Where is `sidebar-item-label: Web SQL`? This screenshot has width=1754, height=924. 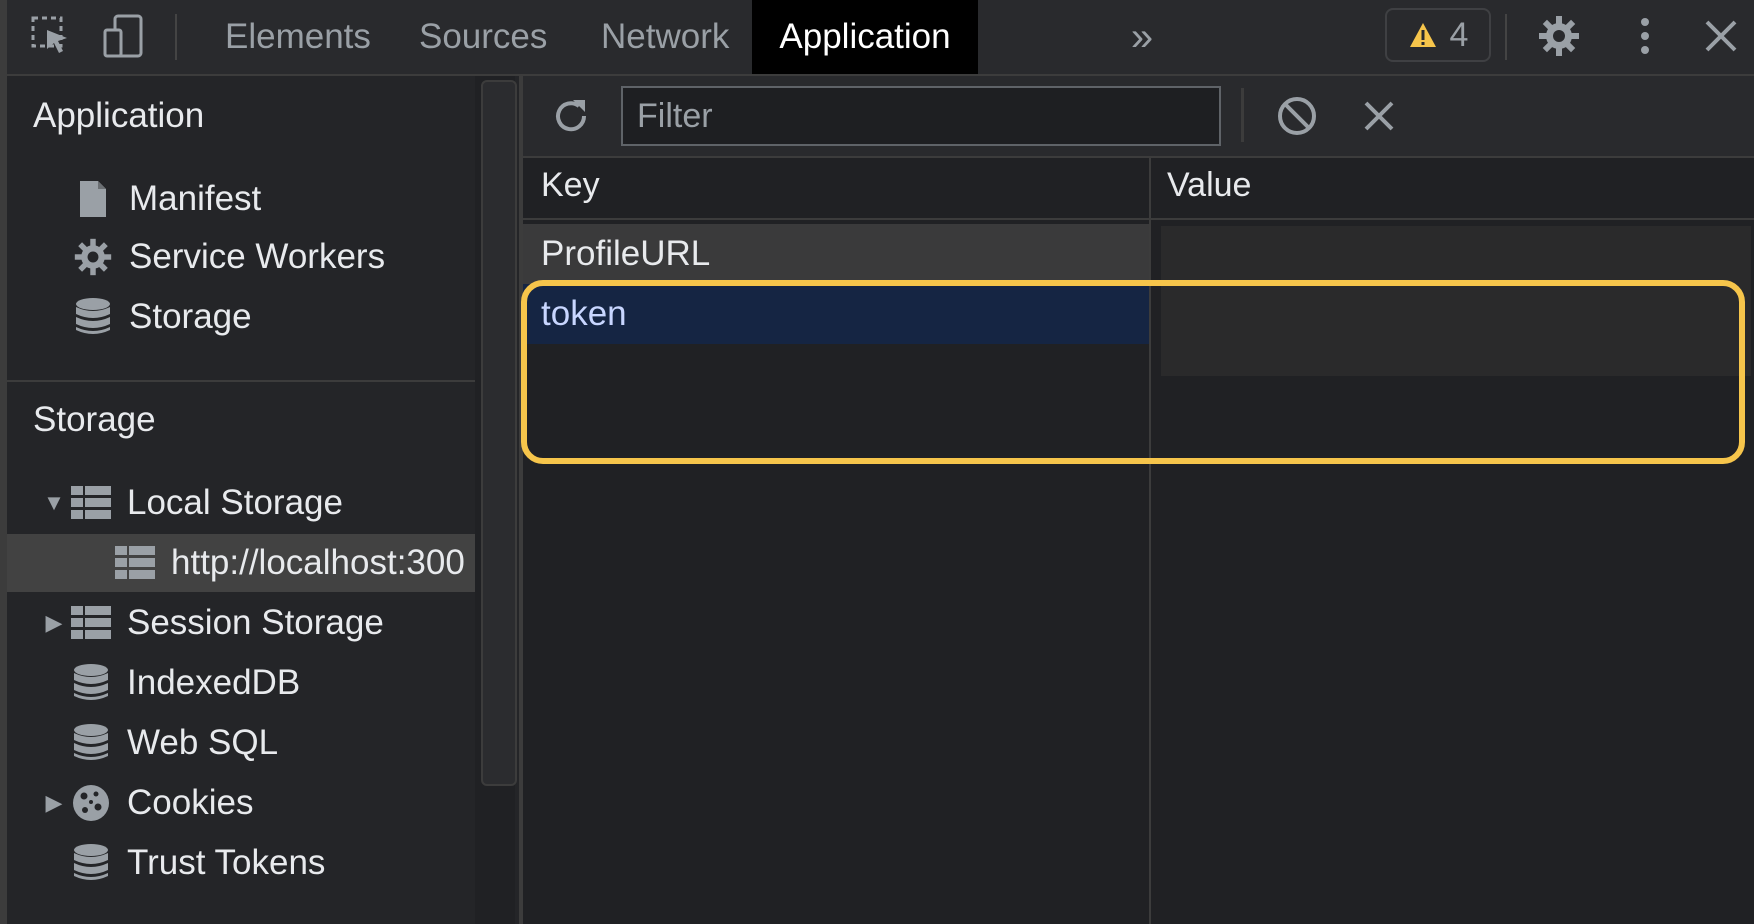 sidebar-item-label: Web SQL is located at coordinates (203, 742).